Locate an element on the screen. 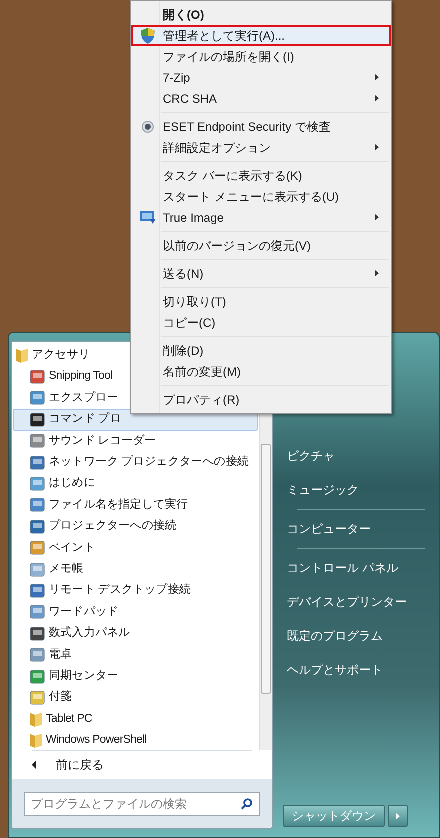 The width and height of the screenshot is (440, 838). place-link: コントロール パネル is located at coordinates (354, 568).